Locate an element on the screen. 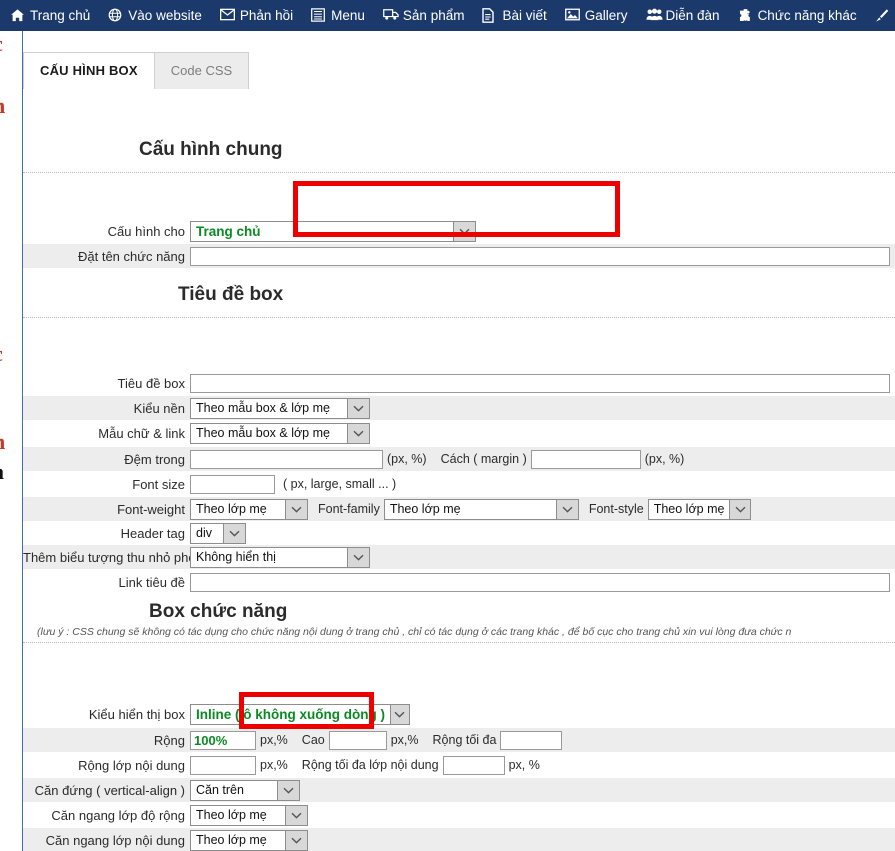  tab-code-css: Code CSS is located at coordinates (201, 70).